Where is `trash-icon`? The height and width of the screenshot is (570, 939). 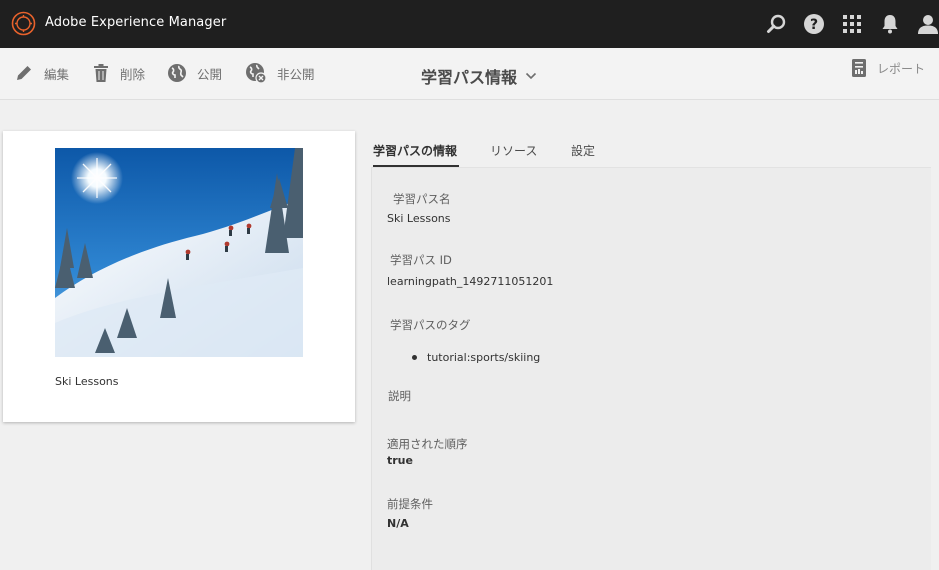
trash-icon is located at coordinates (101, 73).